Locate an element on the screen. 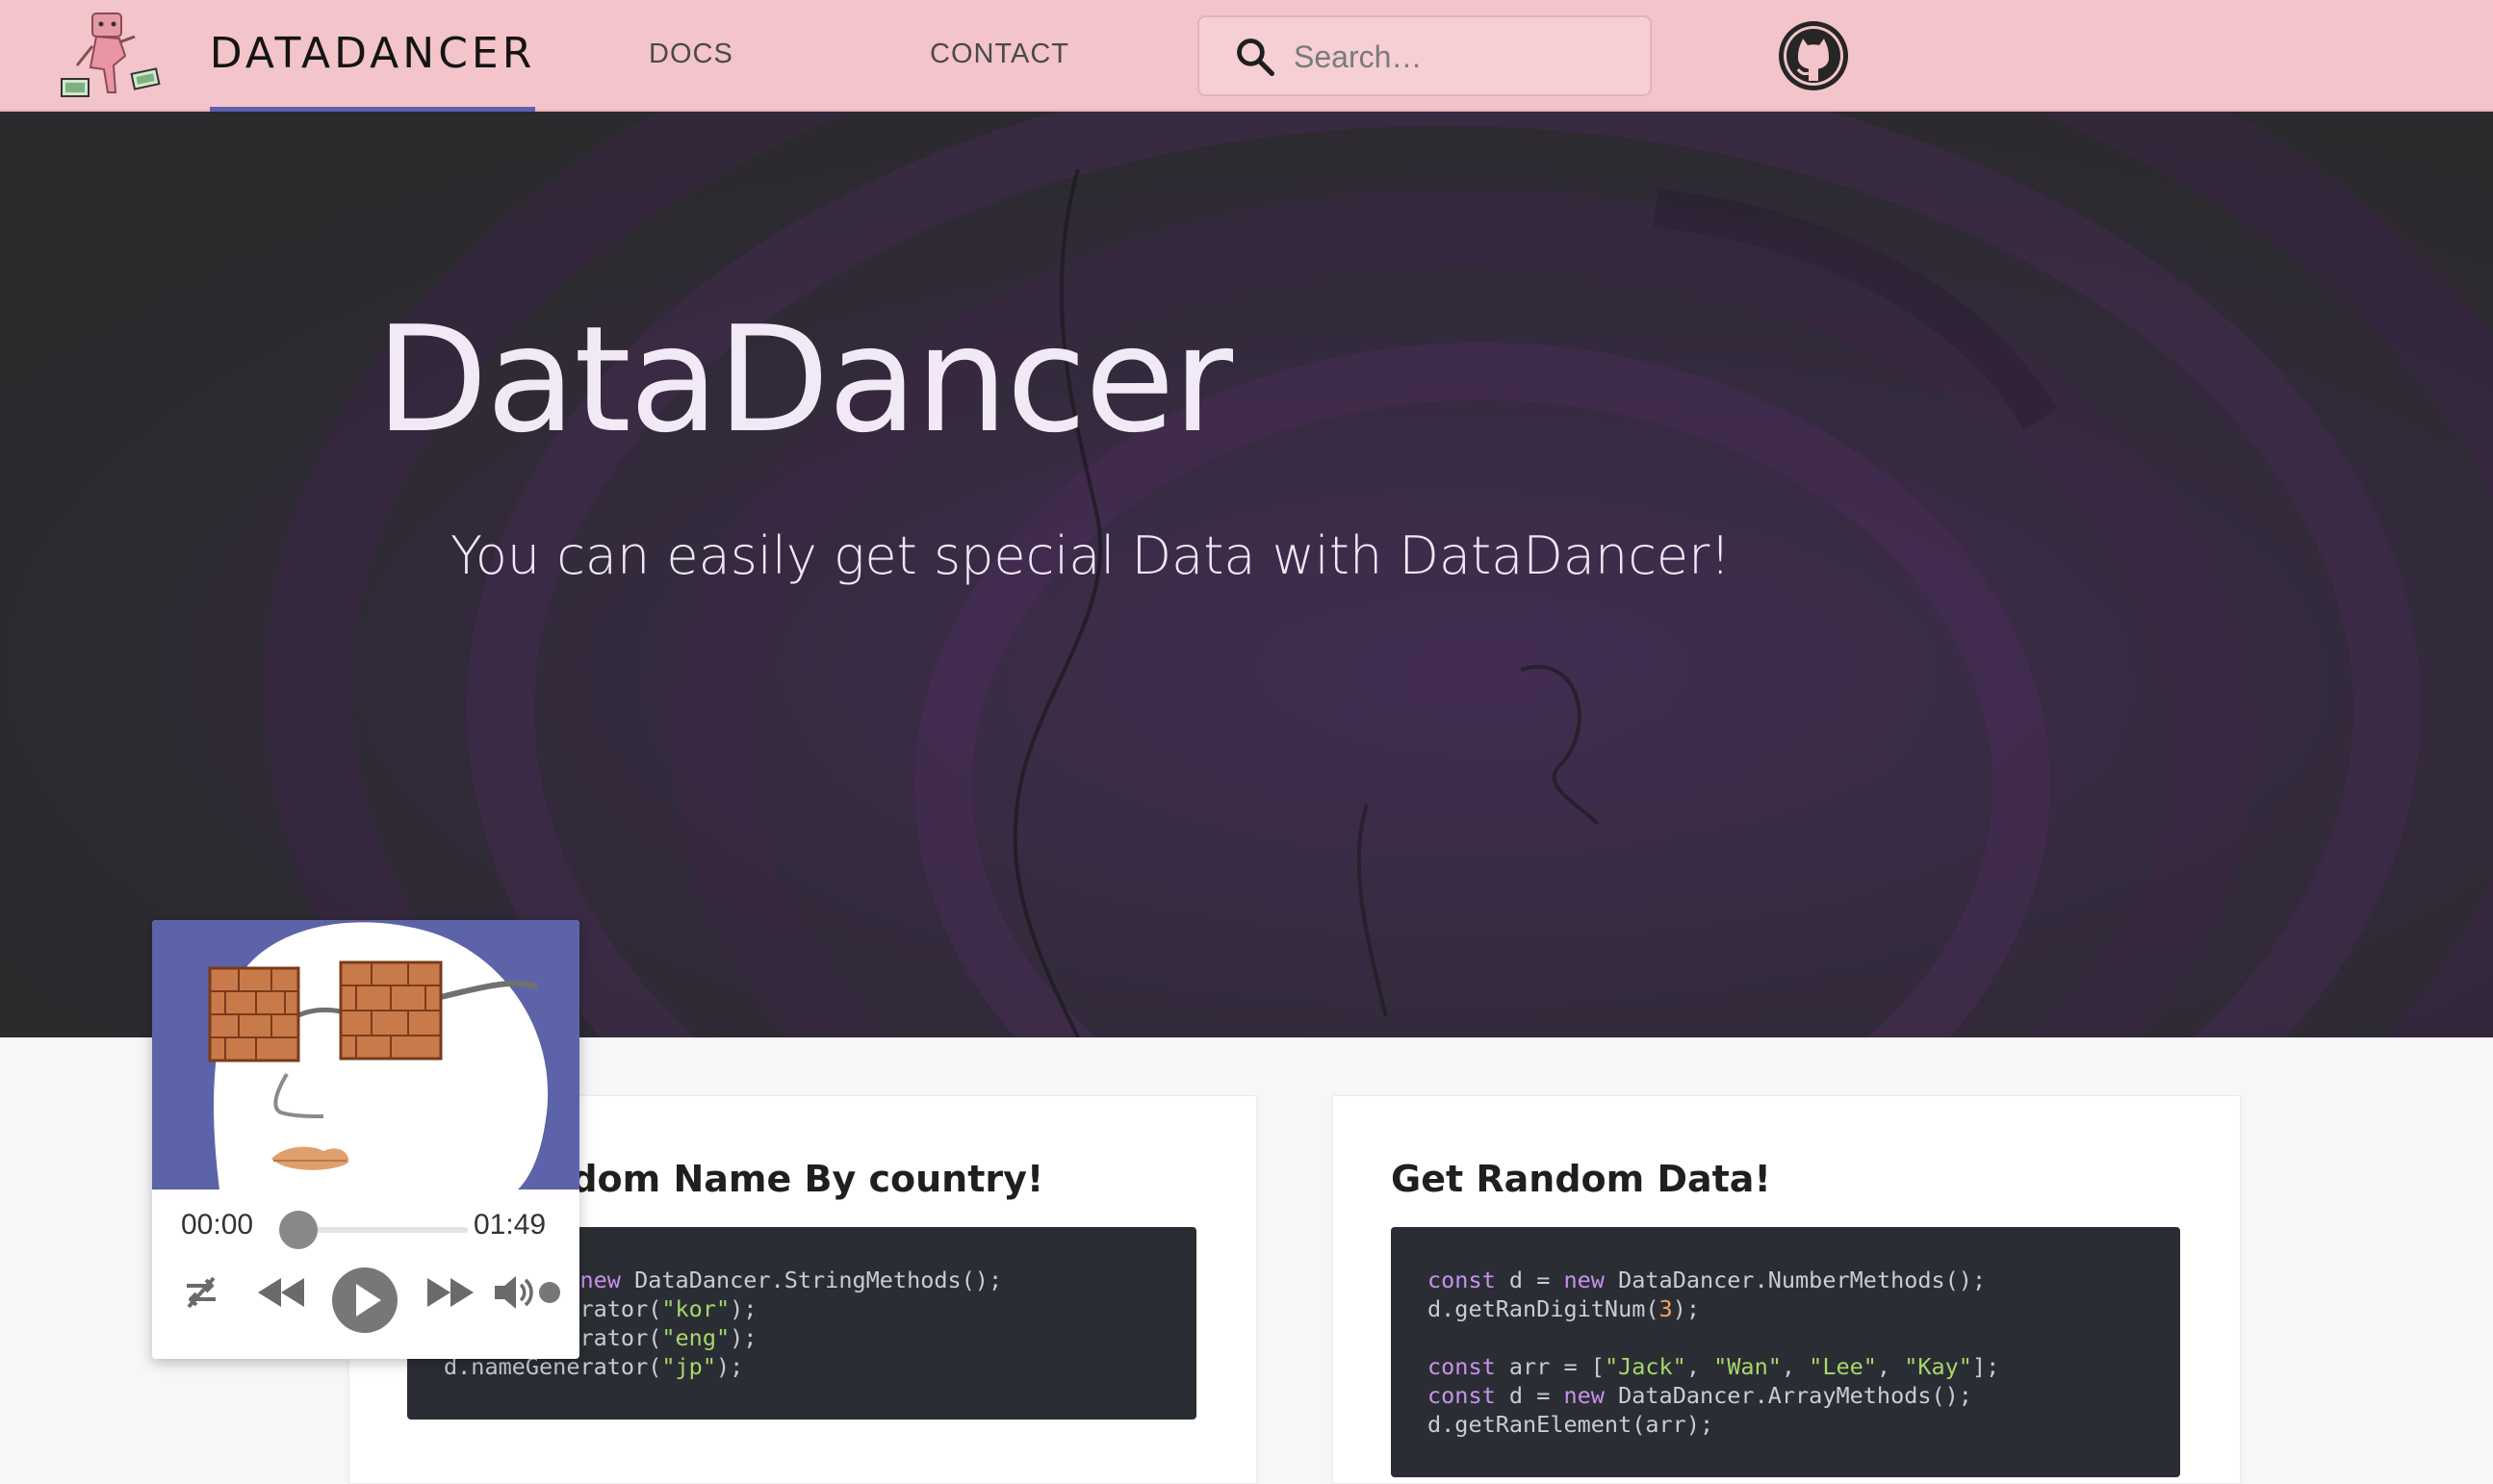  total-time: 01:49 is located at coordinates (510, 1225).